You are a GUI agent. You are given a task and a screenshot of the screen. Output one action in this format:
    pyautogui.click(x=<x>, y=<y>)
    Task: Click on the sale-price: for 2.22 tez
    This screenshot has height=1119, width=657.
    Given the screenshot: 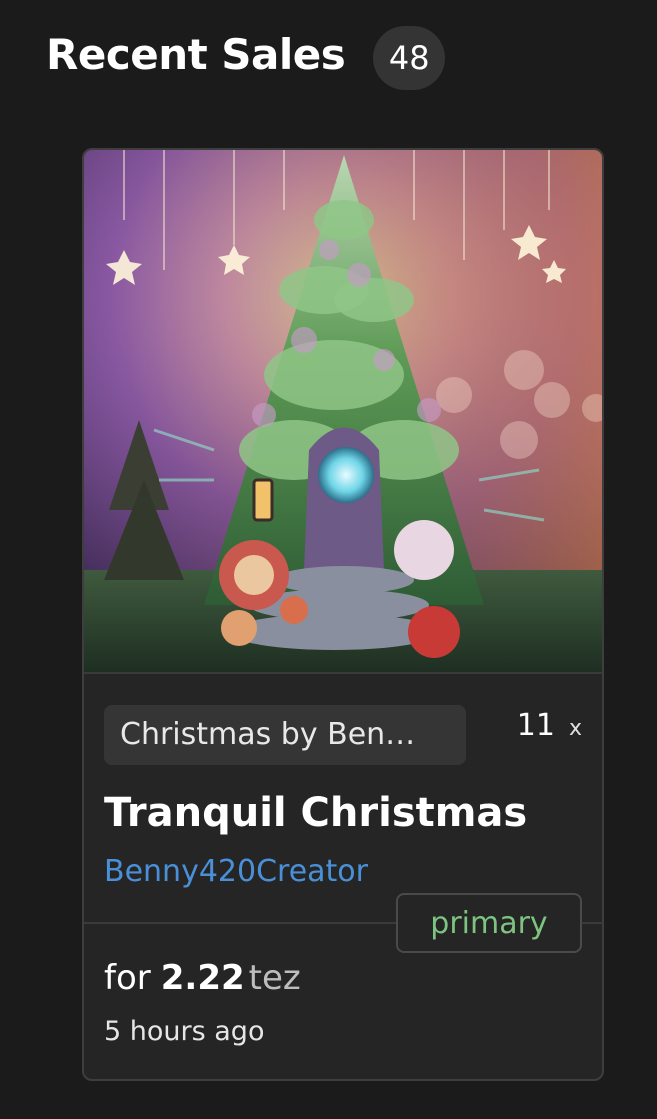 What is the action you would take?
    pyautogui.click(x=202, y=978)
    